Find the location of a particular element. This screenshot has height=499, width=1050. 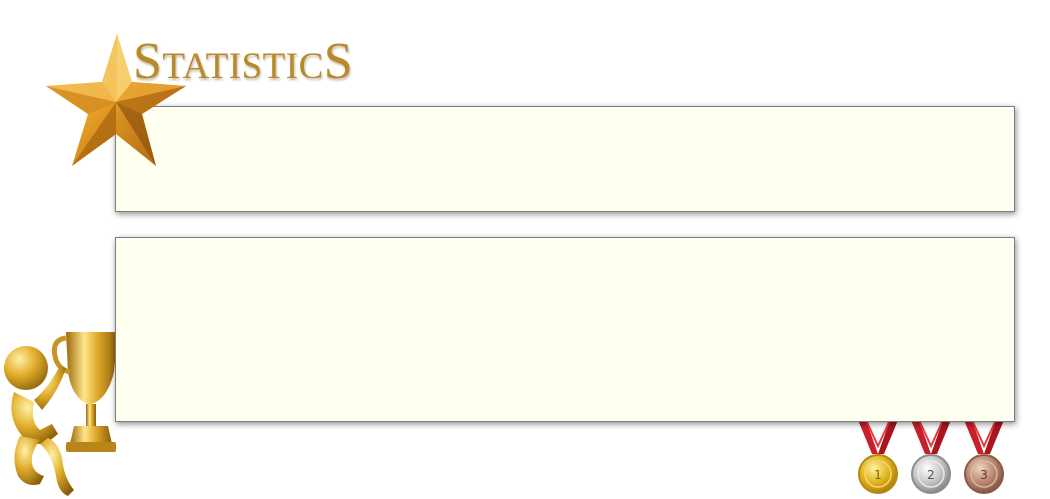

medals-group: 1 2 3 is located at coordinates (932, 459).